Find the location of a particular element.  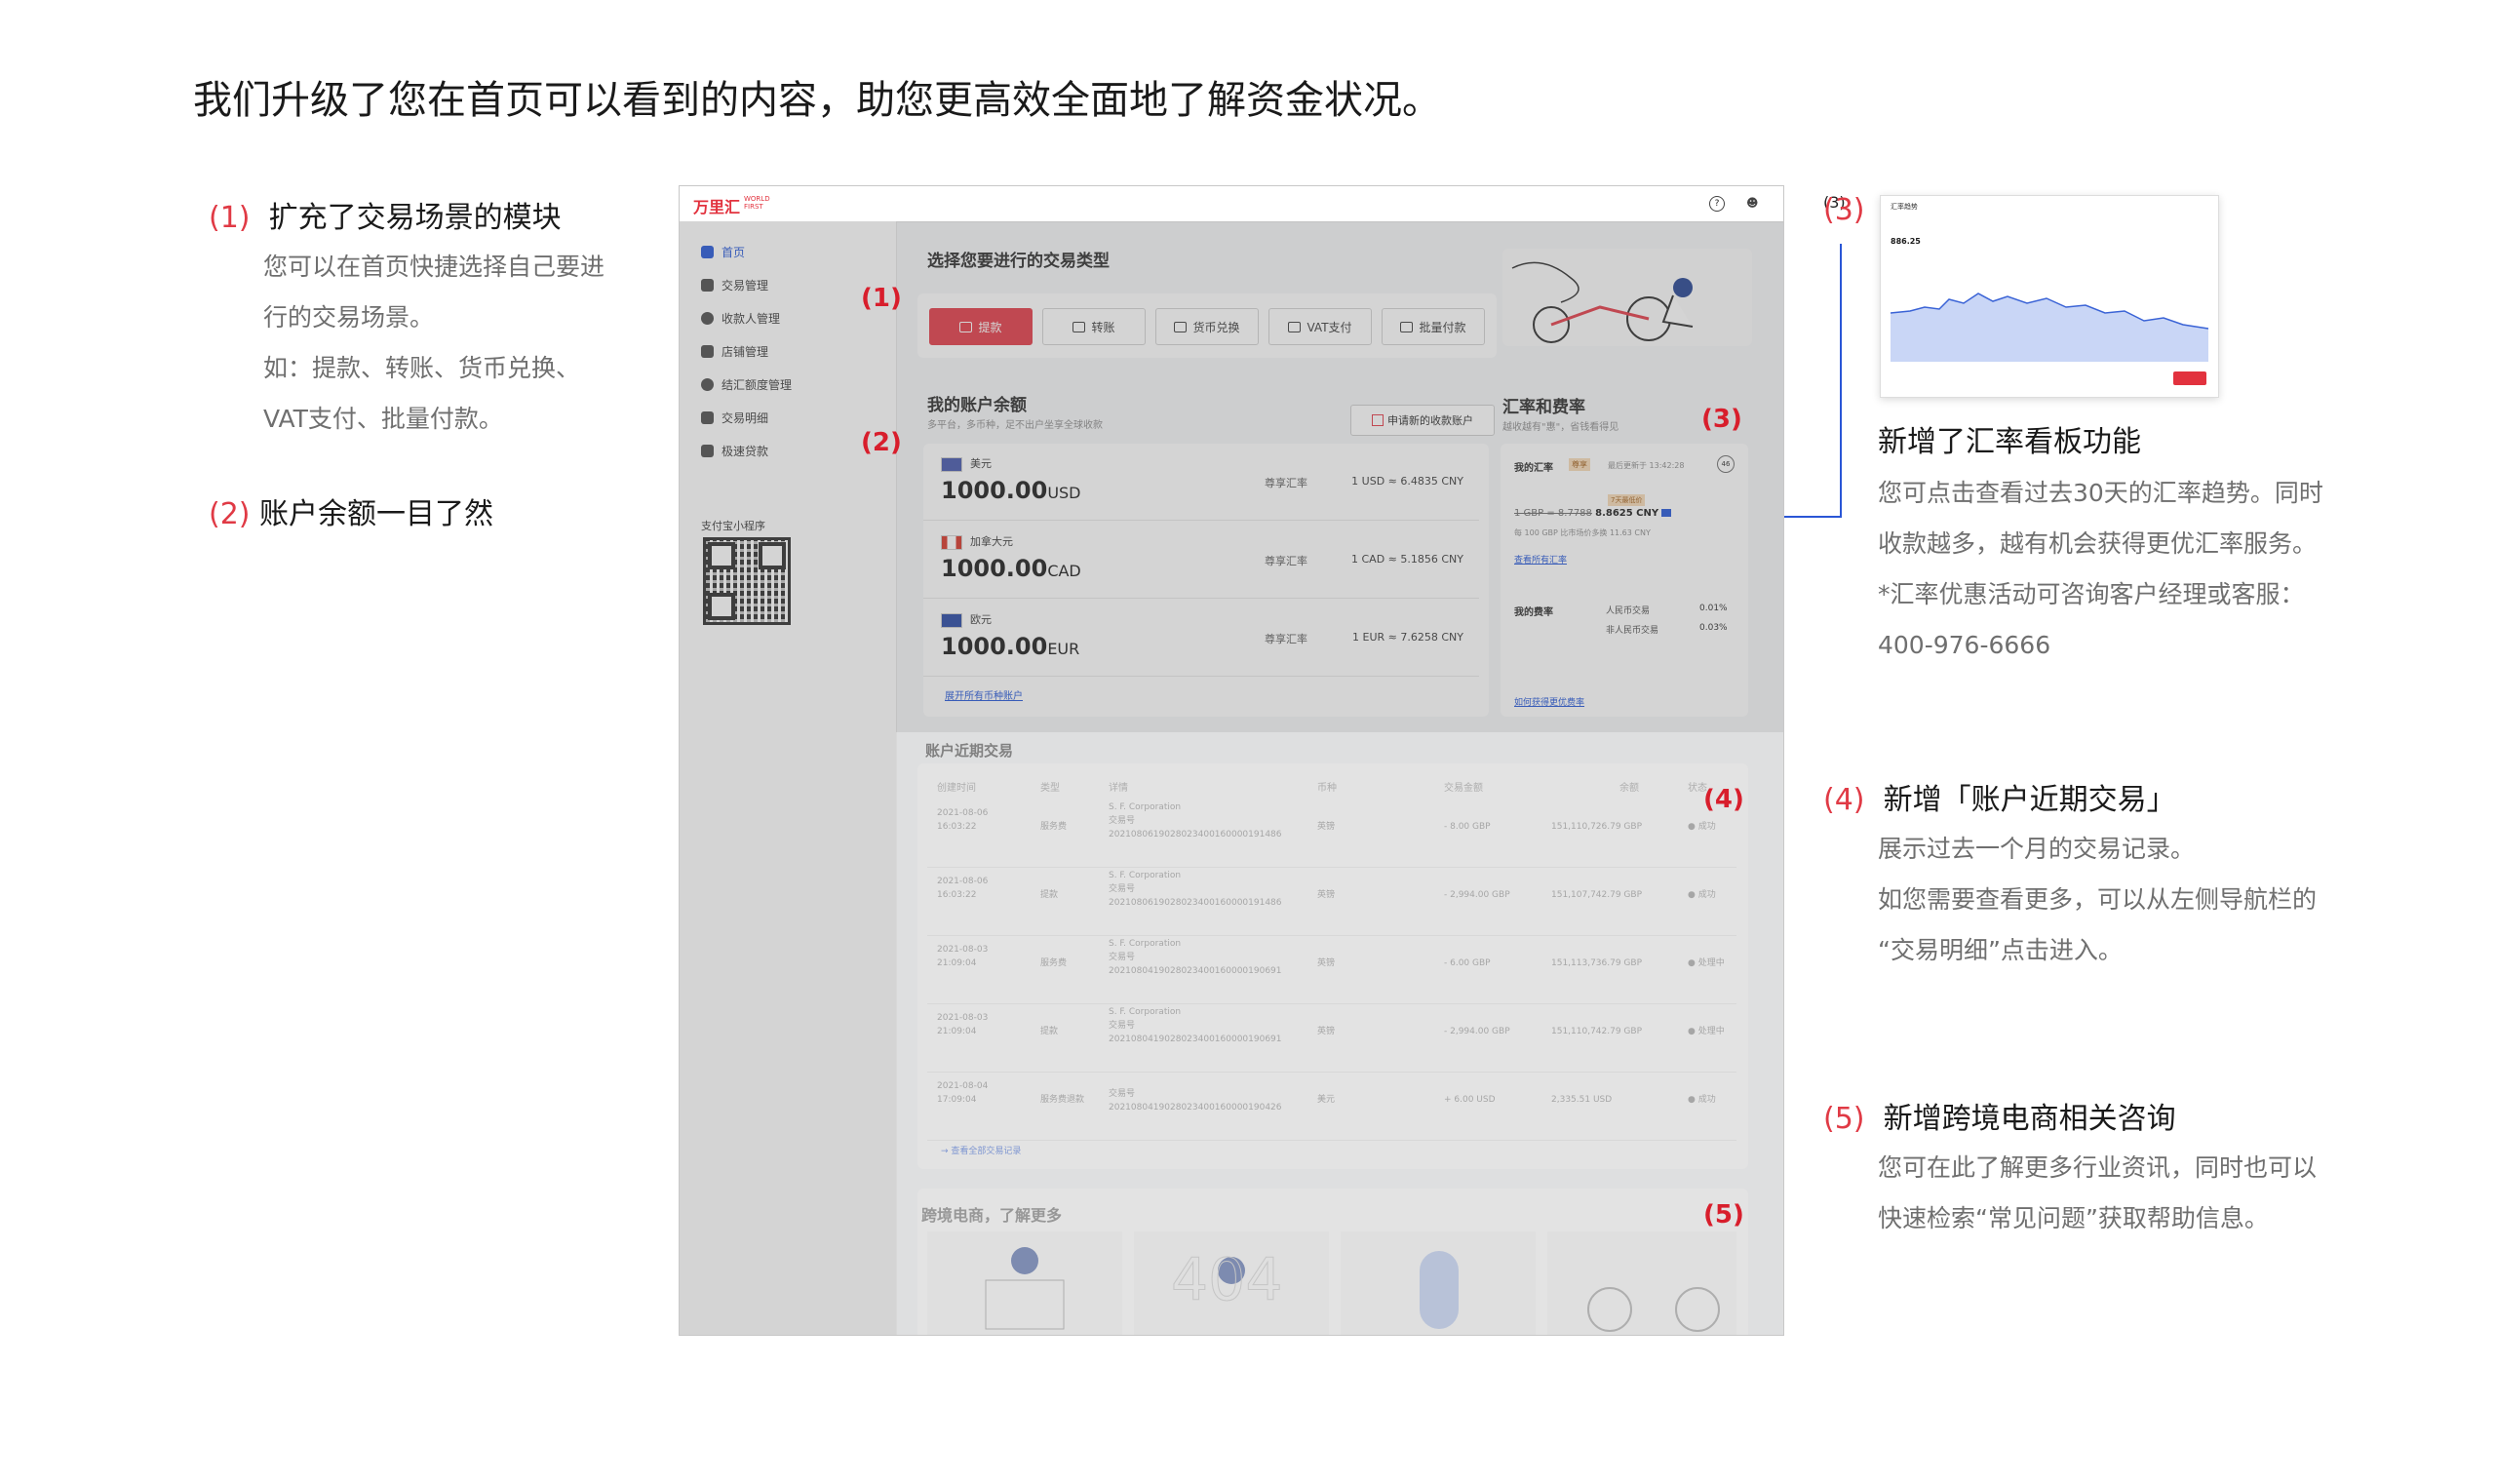

nav-loan: 极速贷款 is located at coordinates (734, 450).